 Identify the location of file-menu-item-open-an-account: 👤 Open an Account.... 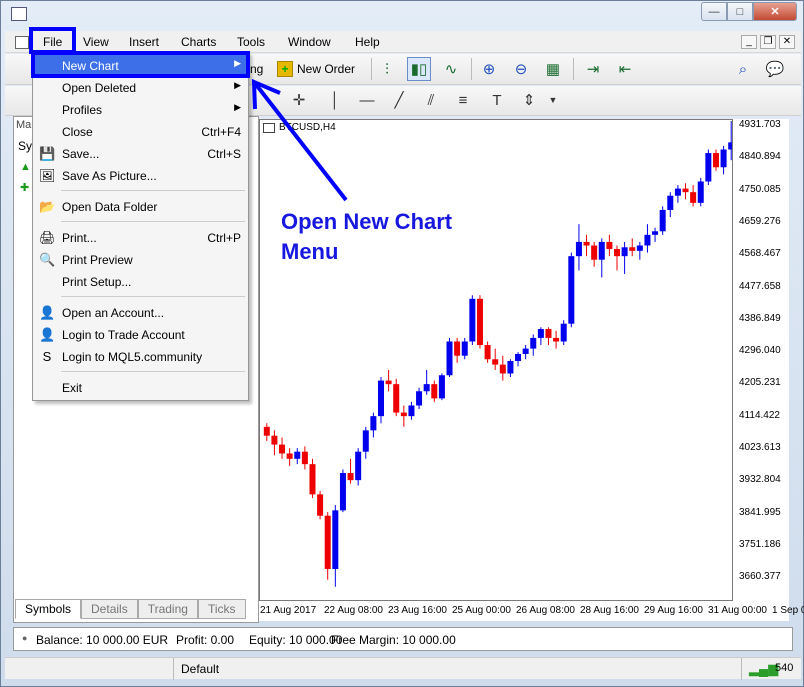
(140, 313).